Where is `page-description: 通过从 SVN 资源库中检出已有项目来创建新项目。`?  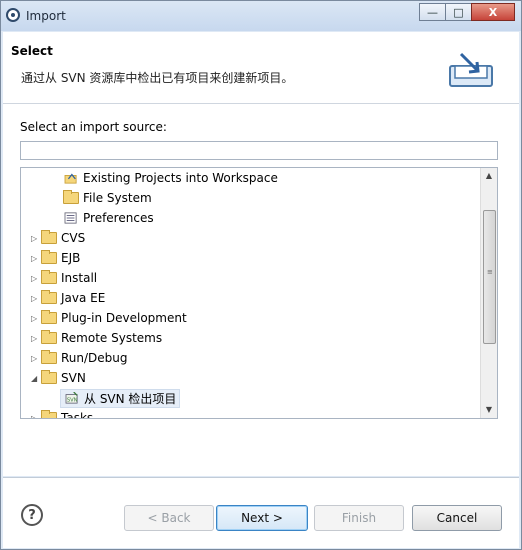 page-description: 通过从 SVN 资源库中检出已有项目来创建新项目。 is located at coordinates (157, 78).